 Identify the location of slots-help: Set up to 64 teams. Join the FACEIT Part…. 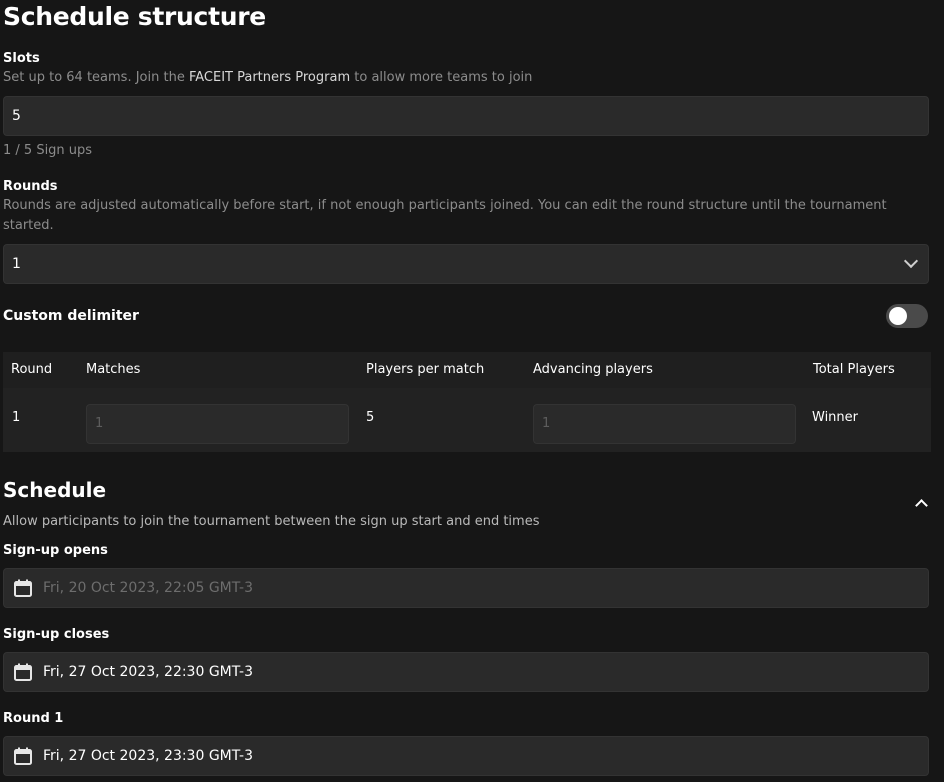
(267, 78).